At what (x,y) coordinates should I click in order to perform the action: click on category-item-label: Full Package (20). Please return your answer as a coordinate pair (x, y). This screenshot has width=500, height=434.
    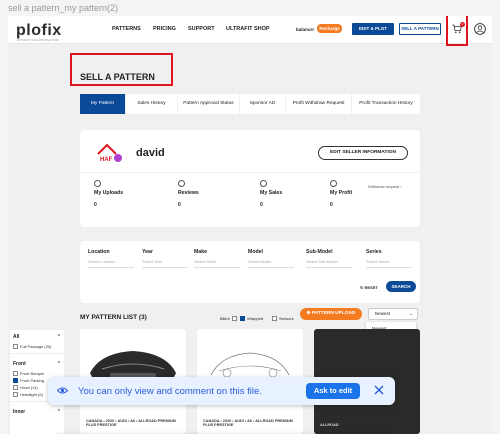
    Looking at the image, I should click on (36, 346).